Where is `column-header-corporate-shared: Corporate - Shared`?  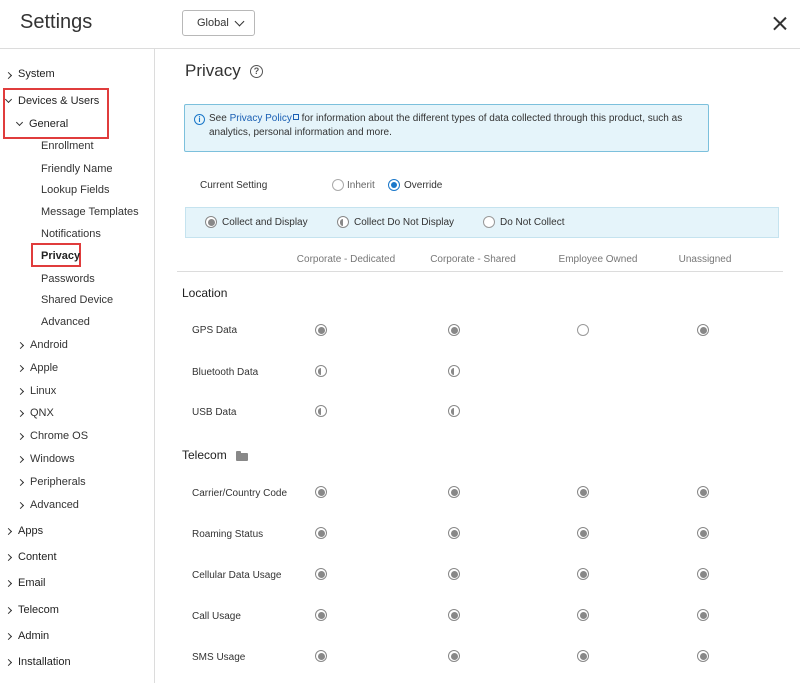 column-header-corporate-shared: Corporate - Shared is located at coordinates (473, 259).